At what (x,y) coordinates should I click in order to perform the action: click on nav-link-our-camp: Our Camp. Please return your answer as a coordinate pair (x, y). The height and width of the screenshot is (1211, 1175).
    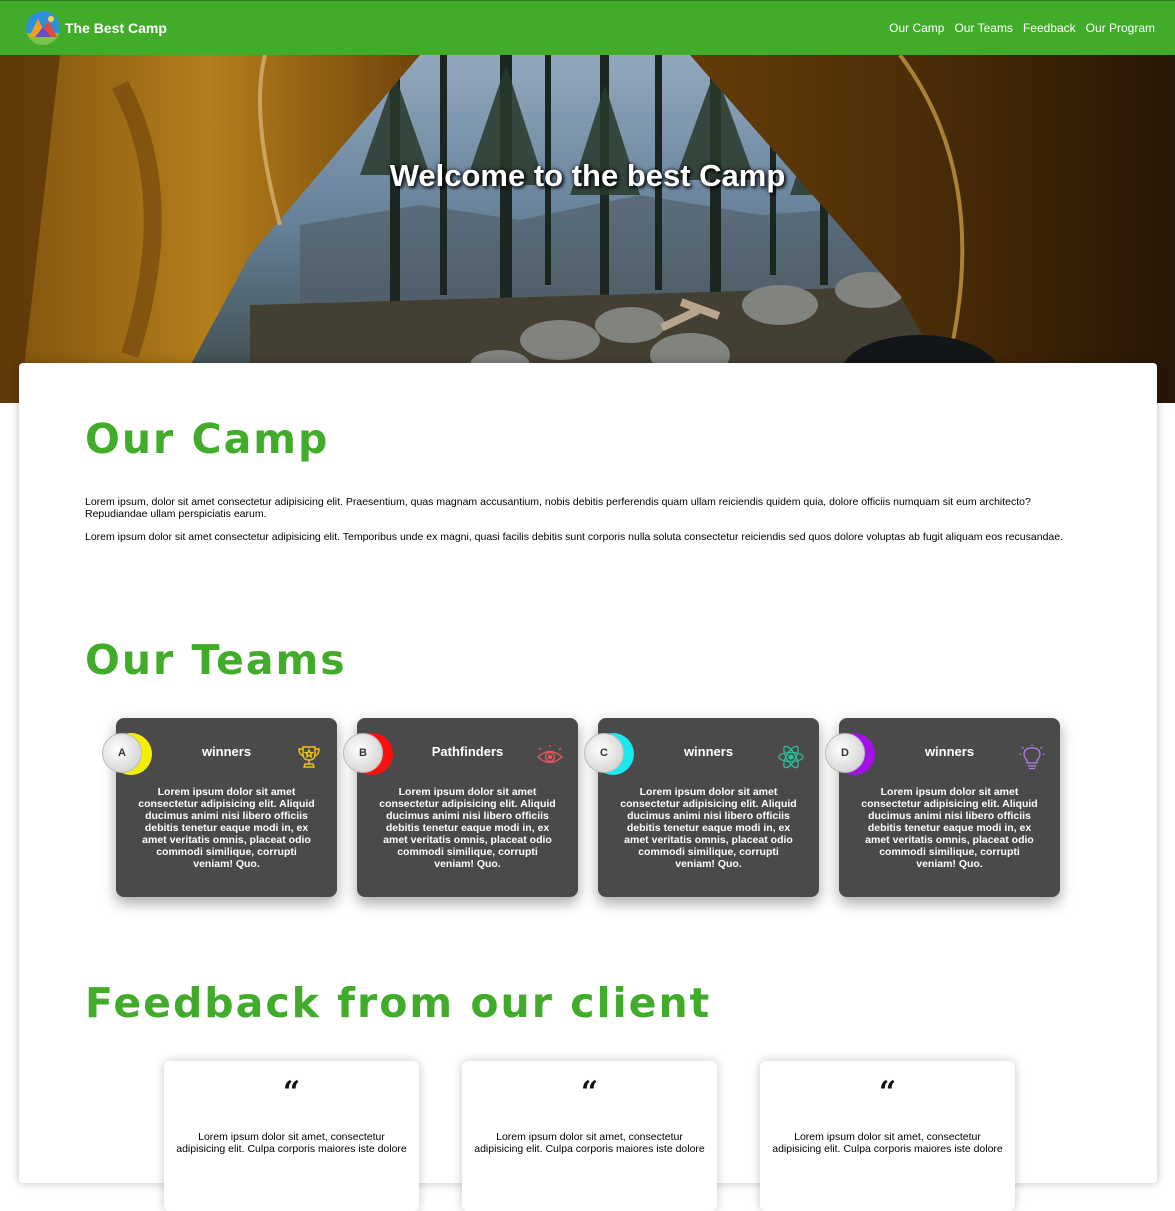
    Looking at the image, I should click on (916, 28).